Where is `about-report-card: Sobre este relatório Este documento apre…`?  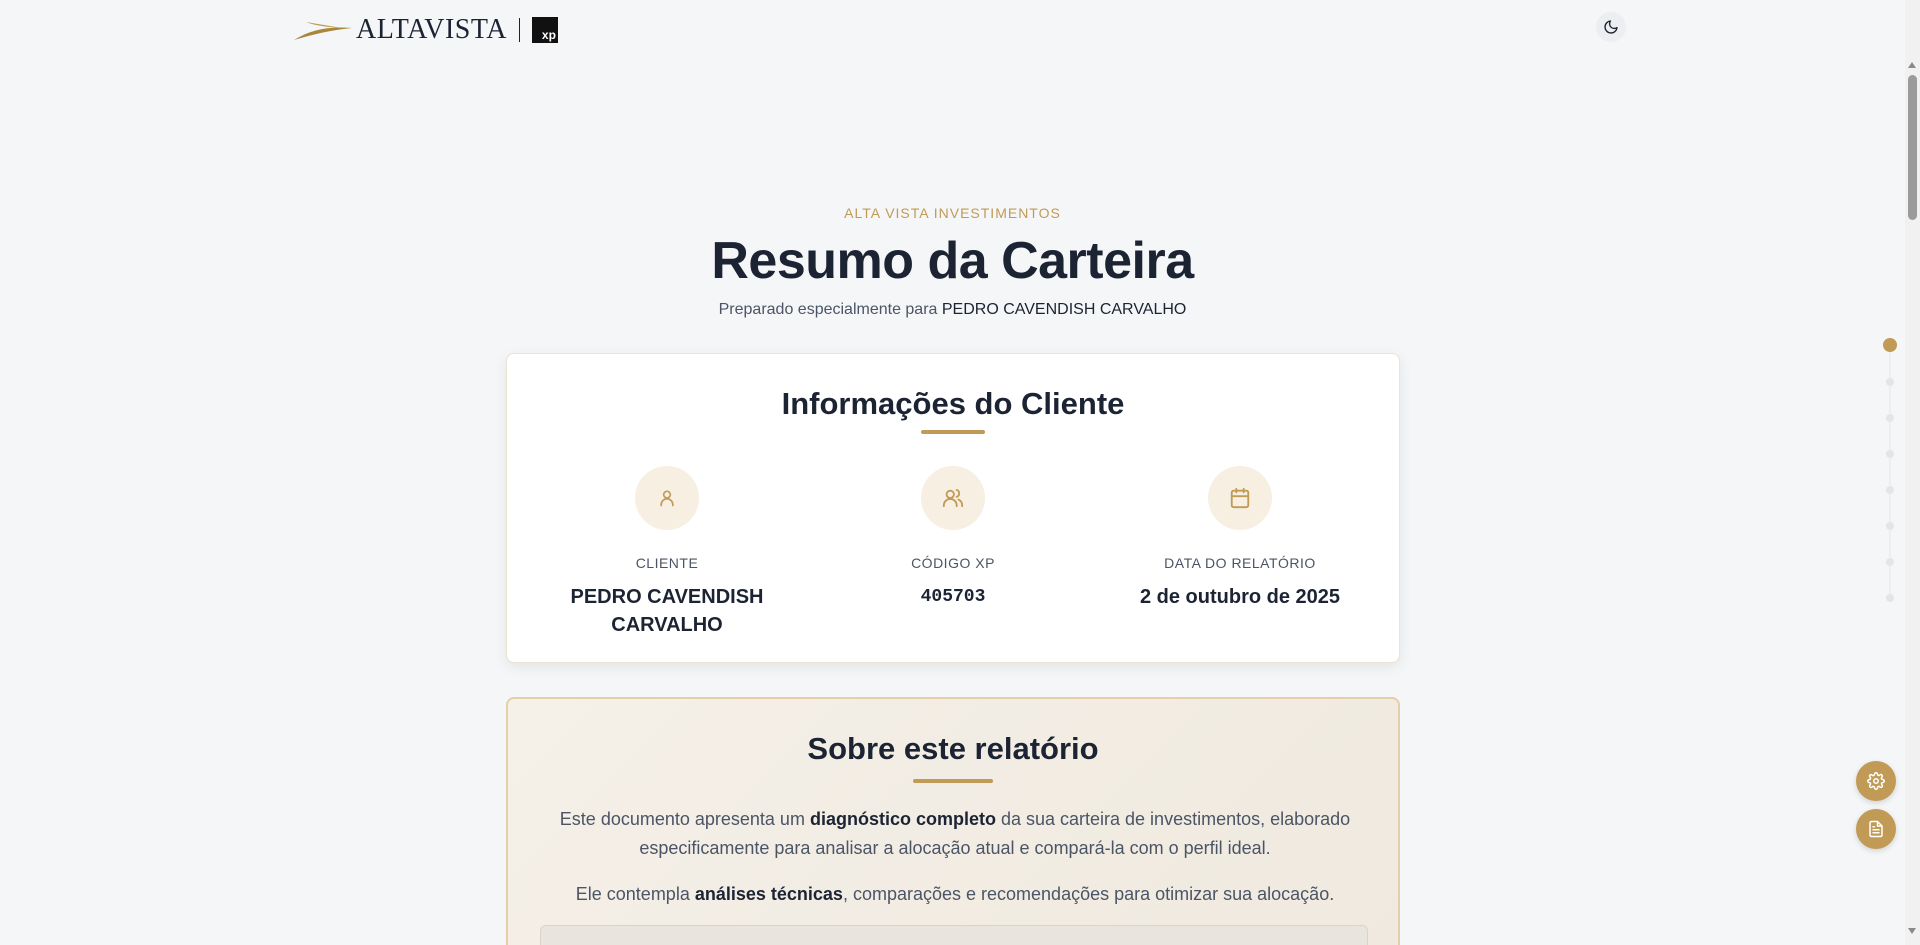 about-report-card: Sobre este relatório Este documento apre… is located at coordinates (953, 821).